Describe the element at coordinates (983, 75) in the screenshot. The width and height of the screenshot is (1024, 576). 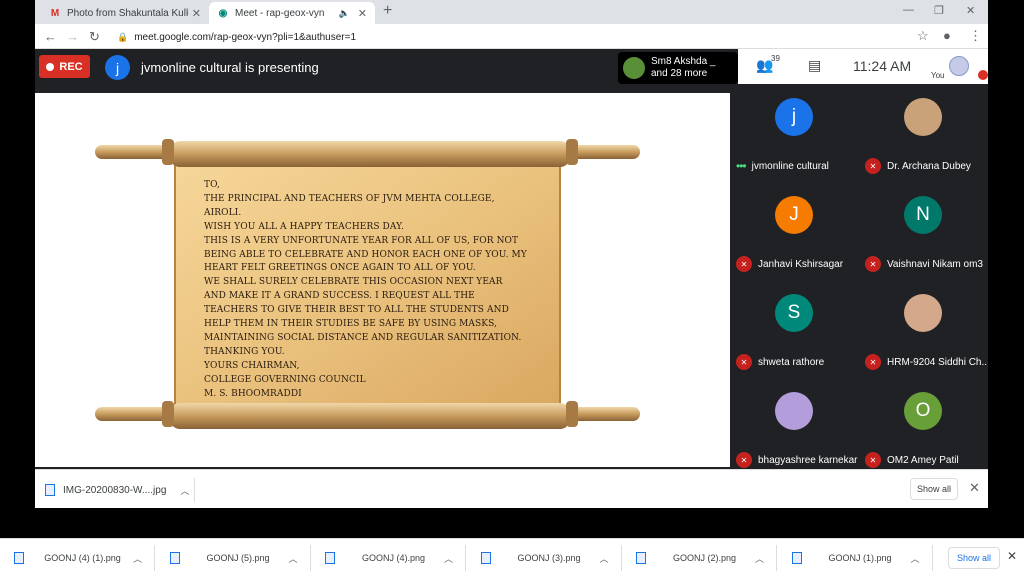
I see `self-mic-off-icon` at that location.